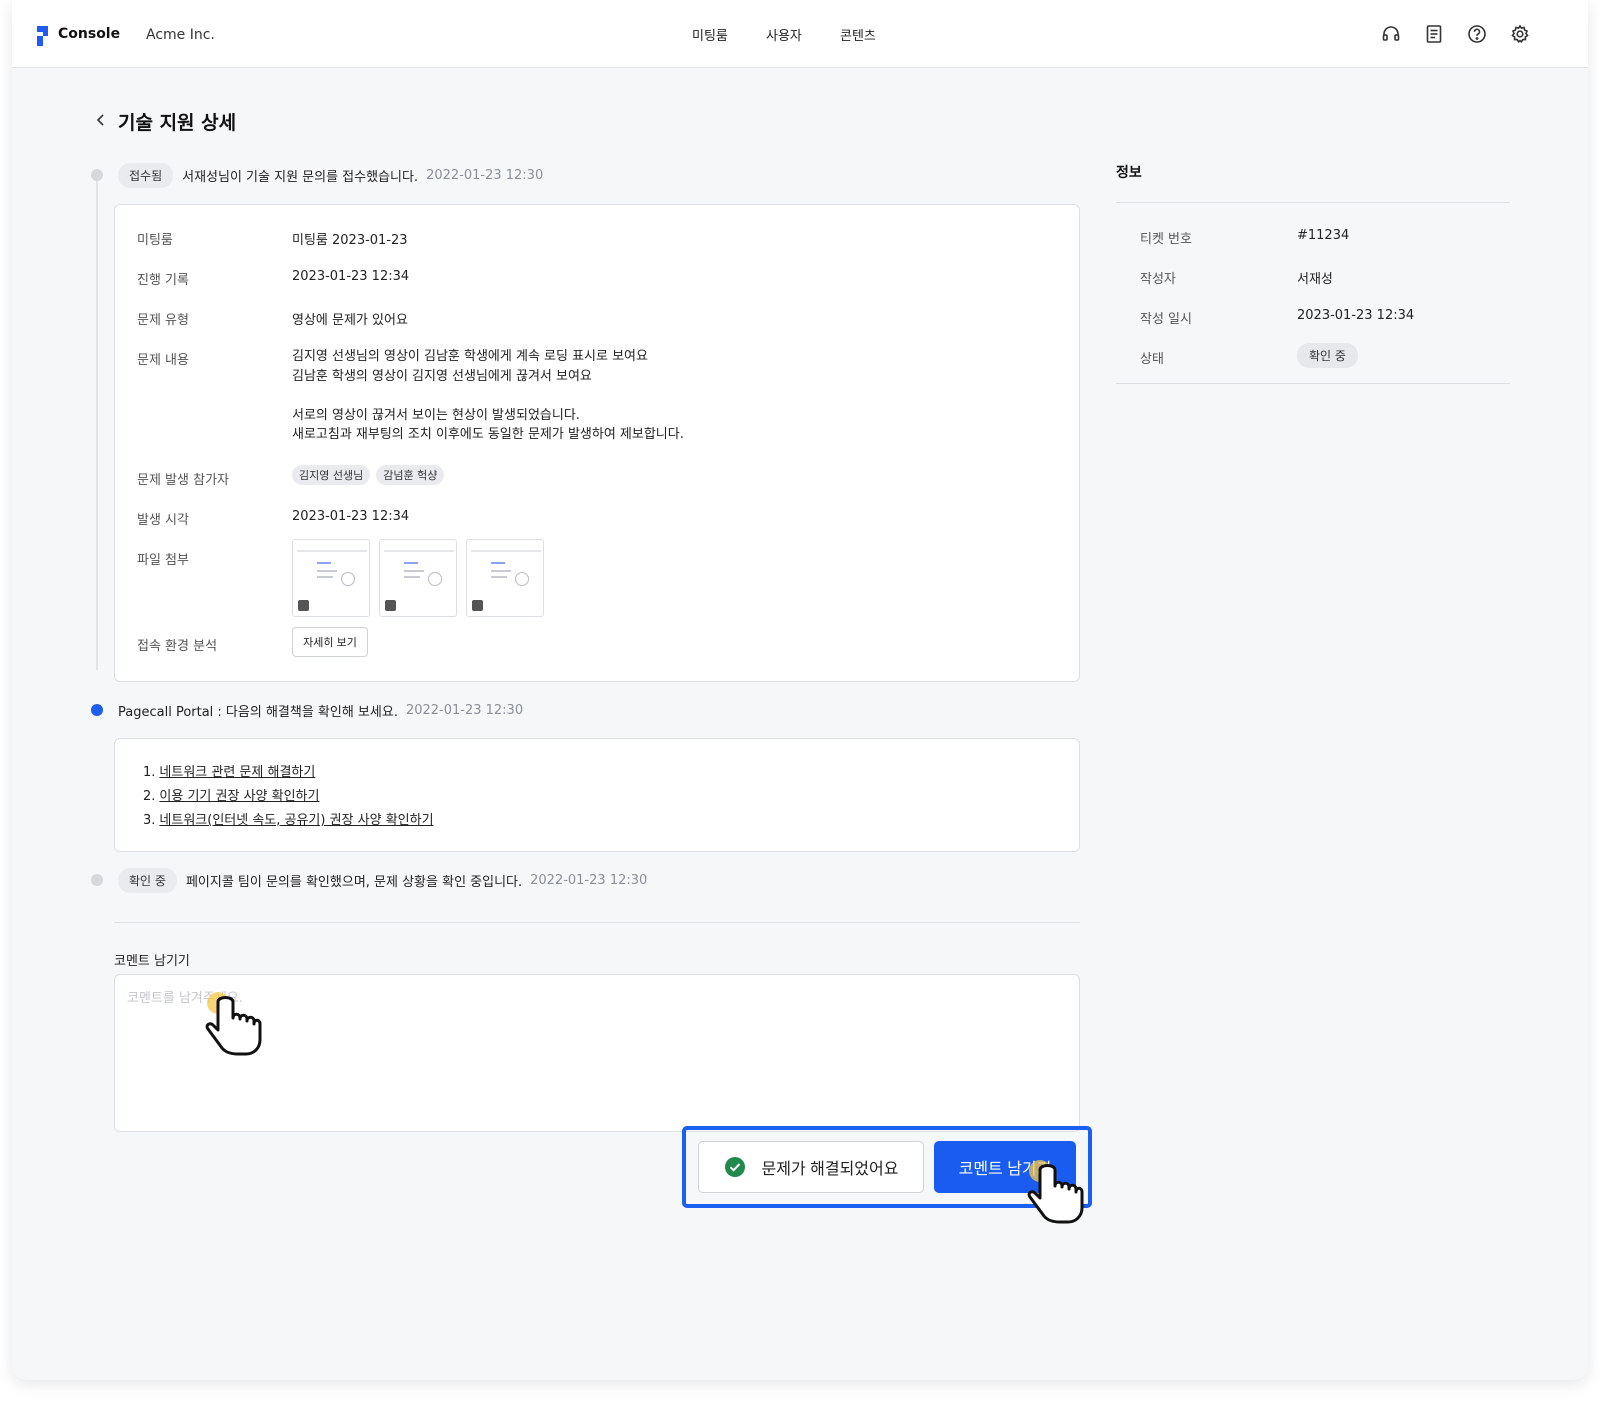 The image size is (1600, 1403). Describe the element at coordinates (488, 434) in the screenshot. I see `issue-line: 새로고침과 재부팅의 조치 이후에도 동일한 문제가 발생하여 제보합니다.` at that location.